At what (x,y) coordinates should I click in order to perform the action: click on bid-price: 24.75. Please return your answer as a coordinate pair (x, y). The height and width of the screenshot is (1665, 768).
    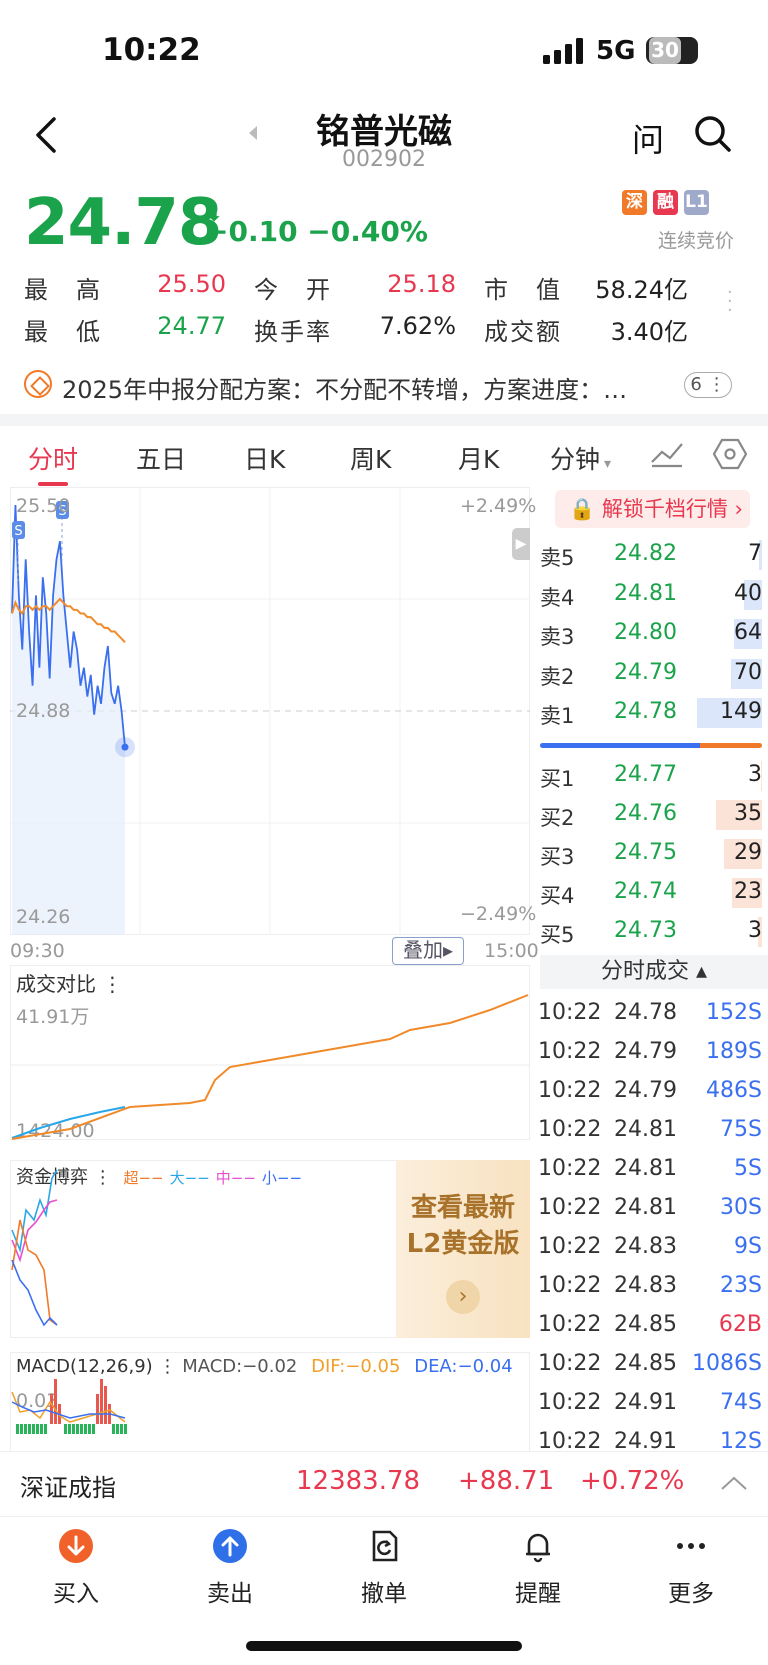
    Looking at the image, I should click on (645, 852).